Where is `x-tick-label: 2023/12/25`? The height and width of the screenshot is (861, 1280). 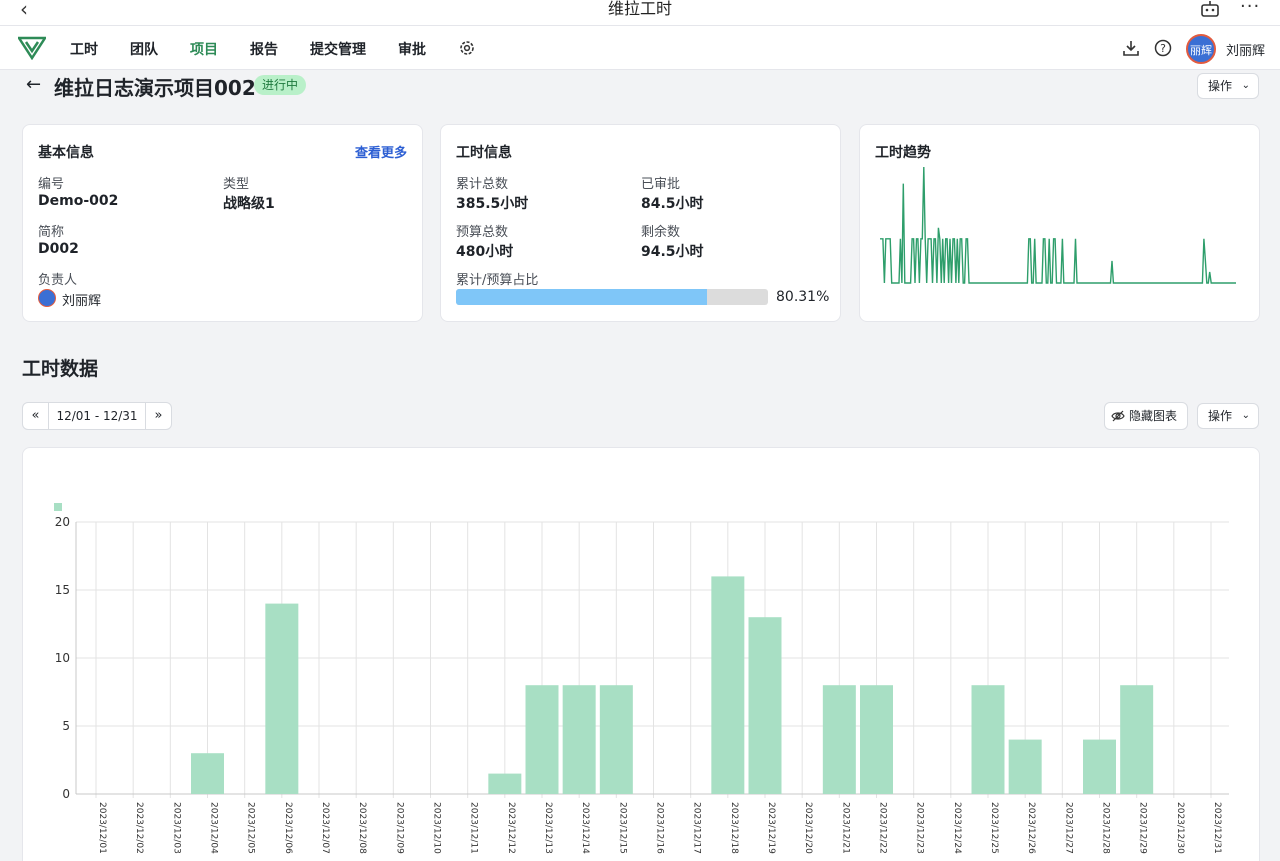 x-tick-label: 2023/12/25 is located at coordinates (994, 828).